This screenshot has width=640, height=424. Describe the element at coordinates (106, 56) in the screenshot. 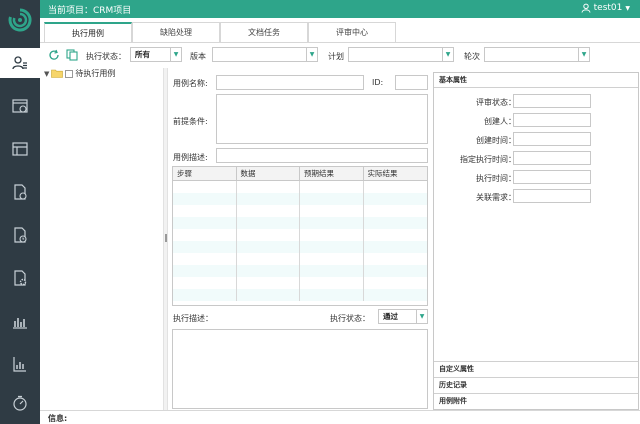

I see `status-filter-label: 执行状态：` at that location.